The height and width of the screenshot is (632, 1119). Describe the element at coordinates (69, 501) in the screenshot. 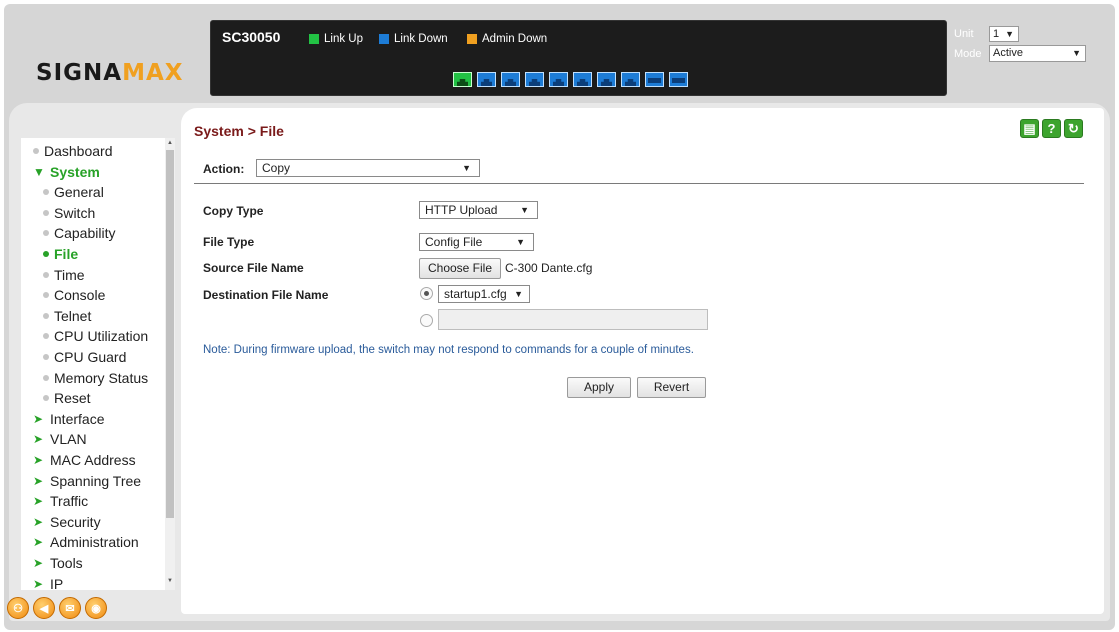

I see `sidebar-item-label: Traffic` at that location.